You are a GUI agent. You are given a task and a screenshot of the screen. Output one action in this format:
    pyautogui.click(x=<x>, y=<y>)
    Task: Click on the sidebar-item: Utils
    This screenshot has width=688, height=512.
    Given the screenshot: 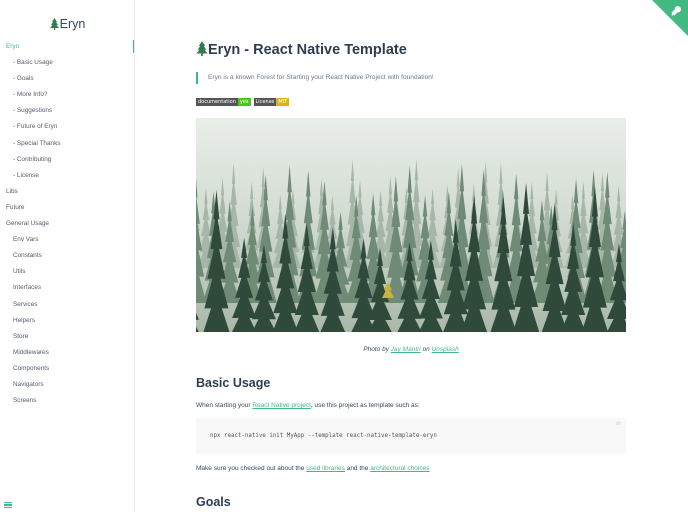 What is the action you would take?
    pyautogui.click(x=67, y=272)
    